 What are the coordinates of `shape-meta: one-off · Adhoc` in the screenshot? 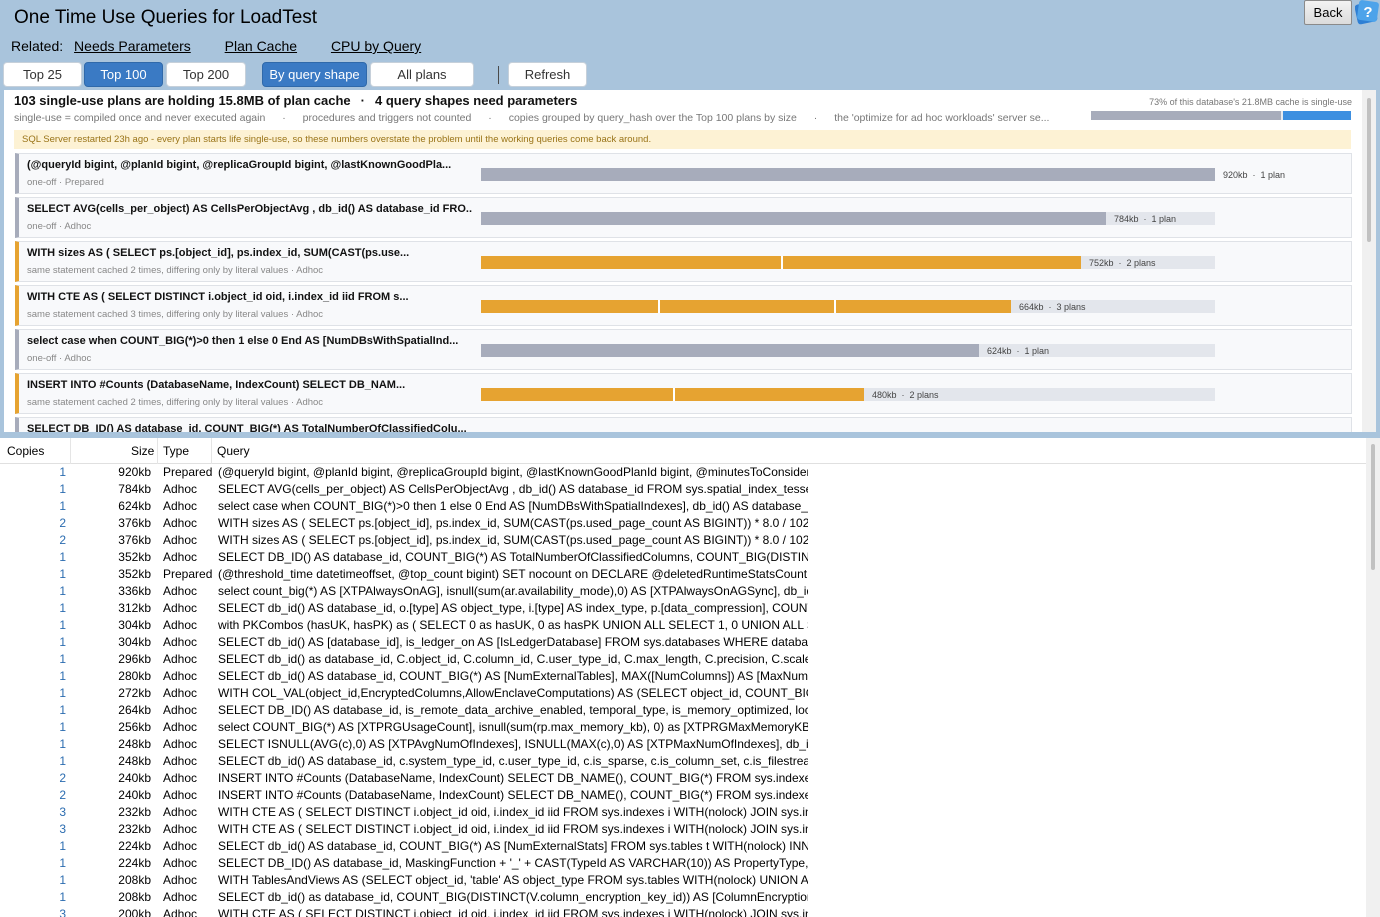 It's located at (59, 358).